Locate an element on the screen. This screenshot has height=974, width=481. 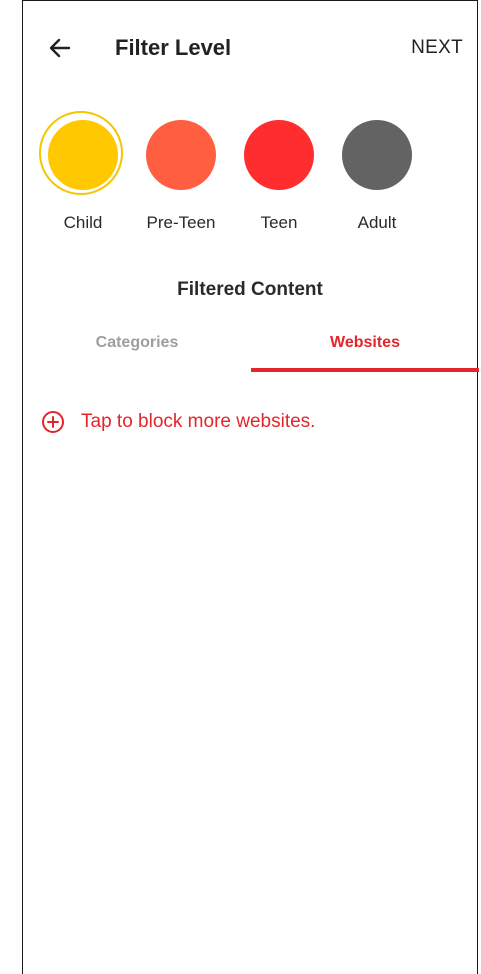
level-label-adult: Adult is located at coordinates (377, 222).